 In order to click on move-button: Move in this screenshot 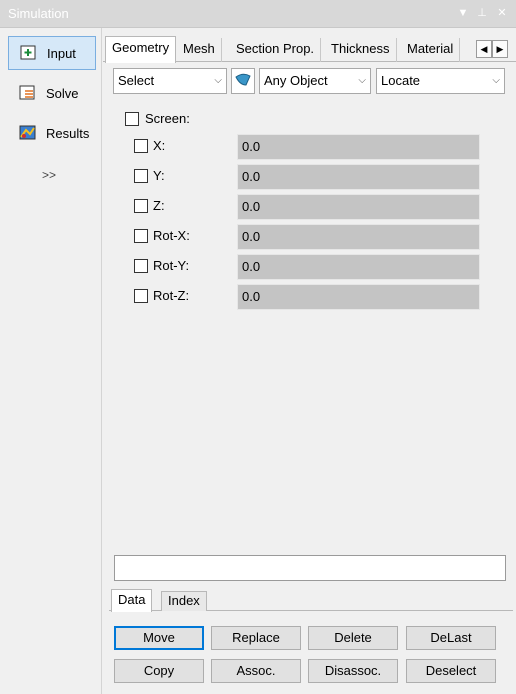, I will do `click(159, 638)`.